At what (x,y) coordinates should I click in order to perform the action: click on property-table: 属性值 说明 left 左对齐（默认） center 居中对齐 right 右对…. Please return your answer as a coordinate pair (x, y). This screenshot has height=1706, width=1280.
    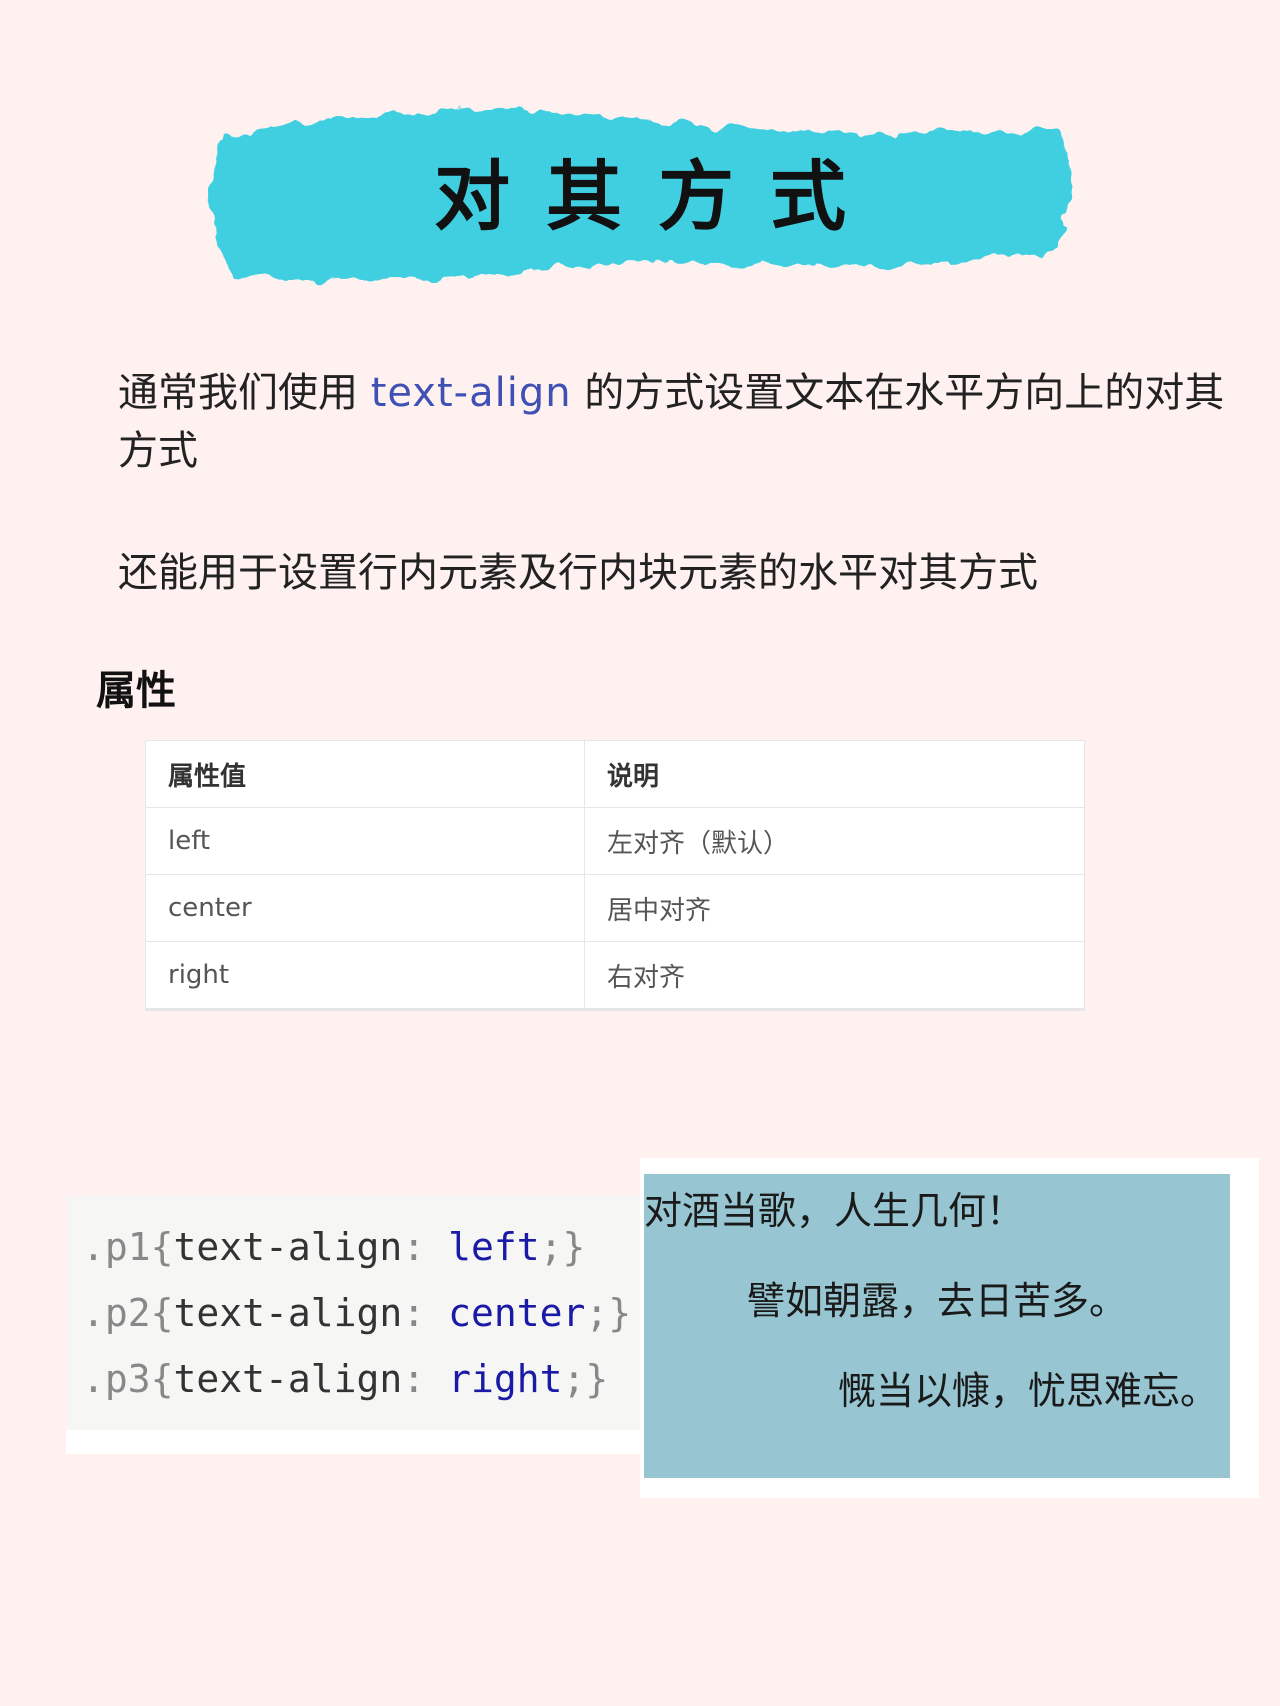
    Looking at the image, I should click on (615, 874).